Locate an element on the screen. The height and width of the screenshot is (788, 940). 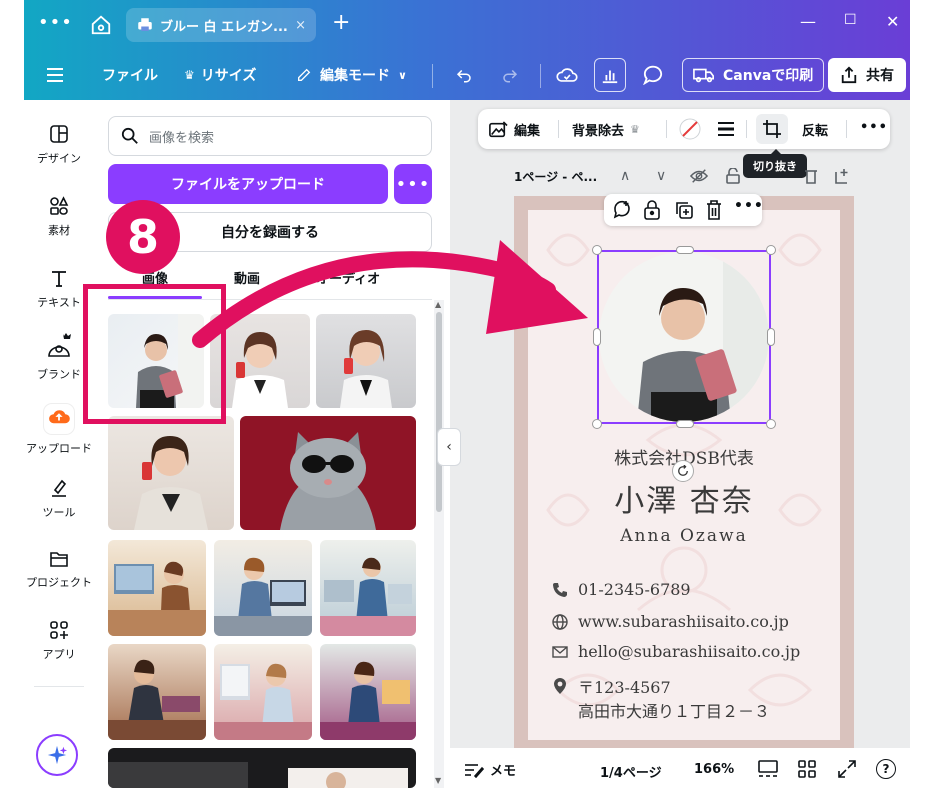
rail-item-apps: アプリ is located at coordinates (59, 641).